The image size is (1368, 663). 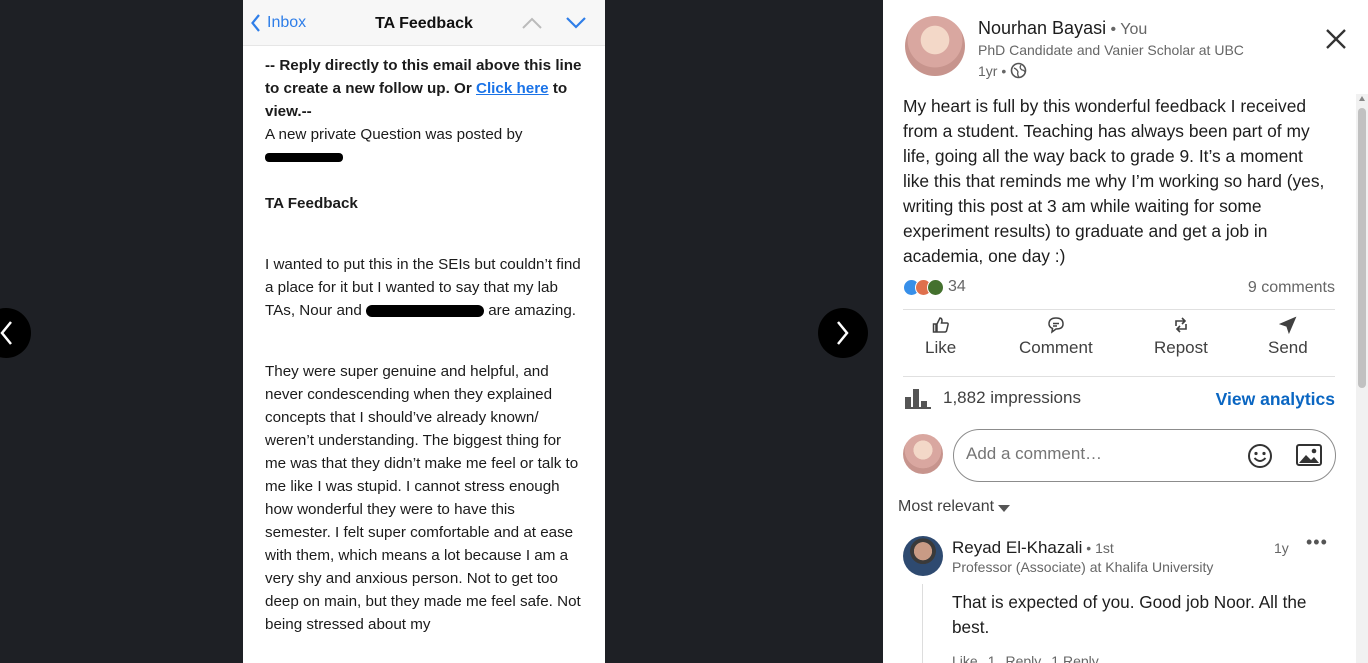 What do you see at coordinates (1181, 325) in the screenshot?
I see `repost-icon` at bounding box center [1181, 325].